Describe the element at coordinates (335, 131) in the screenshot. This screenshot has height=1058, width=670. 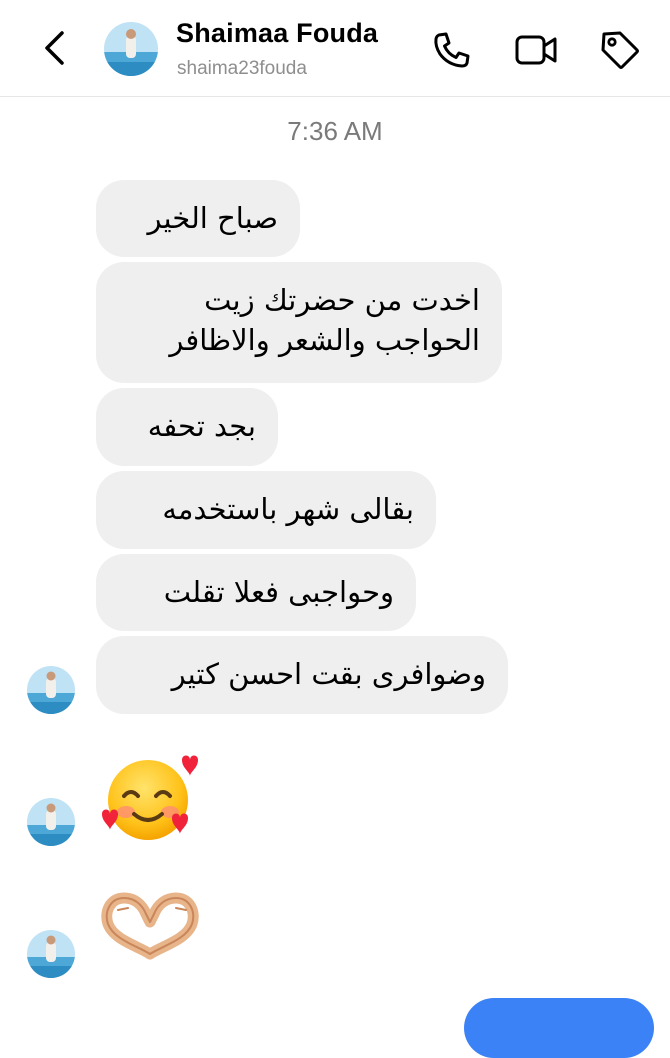
I see `message-timestamp: 7:36 AM` at that location.